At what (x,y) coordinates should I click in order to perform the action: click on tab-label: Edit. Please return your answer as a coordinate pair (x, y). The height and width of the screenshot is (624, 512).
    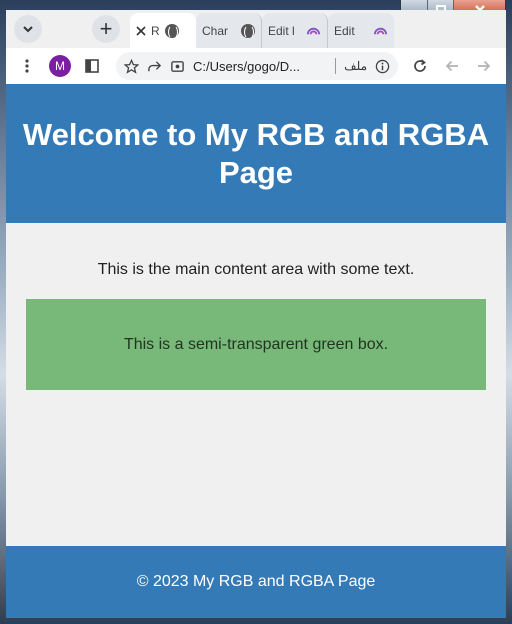
    Looking at the image, I should click on (344, 30).